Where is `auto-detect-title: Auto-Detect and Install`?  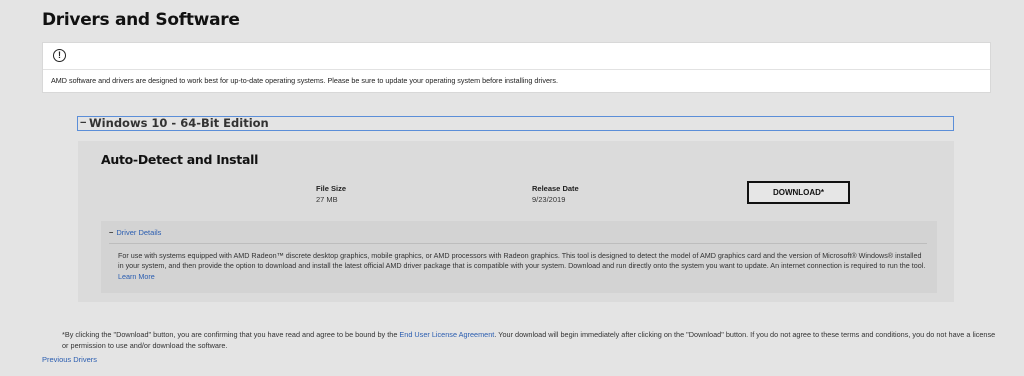
auto-detect-title: Auto-Detect and Install is located at coordinates (180, 159).